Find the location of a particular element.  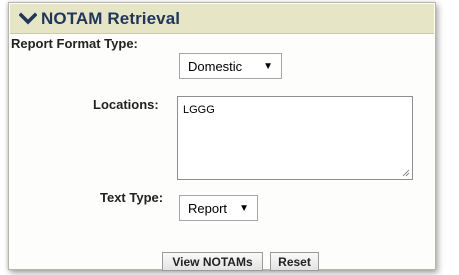

panel-title: NOTAM Retrieval is located at coordinates (111, 18).